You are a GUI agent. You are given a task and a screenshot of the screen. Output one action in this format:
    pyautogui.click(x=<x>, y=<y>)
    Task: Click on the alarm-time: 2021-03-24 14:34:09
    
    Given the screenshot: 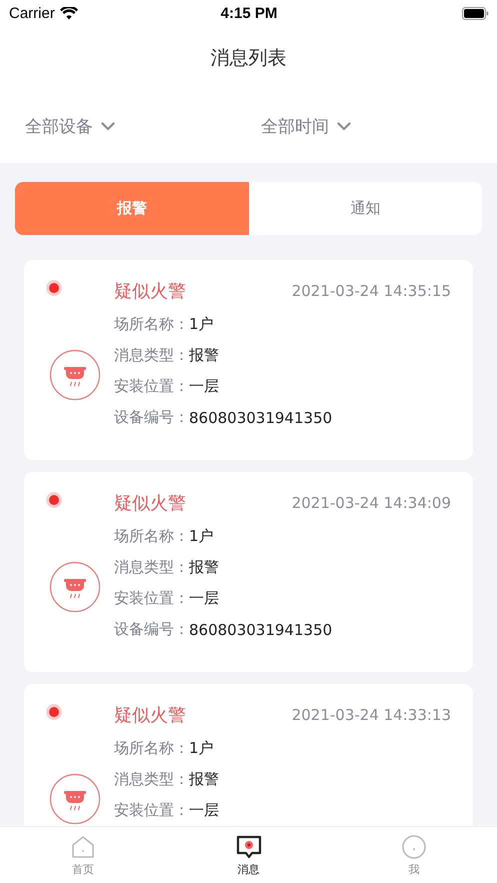 What is the action you would take?
    pyautogui.click(x=371, y=503)
    